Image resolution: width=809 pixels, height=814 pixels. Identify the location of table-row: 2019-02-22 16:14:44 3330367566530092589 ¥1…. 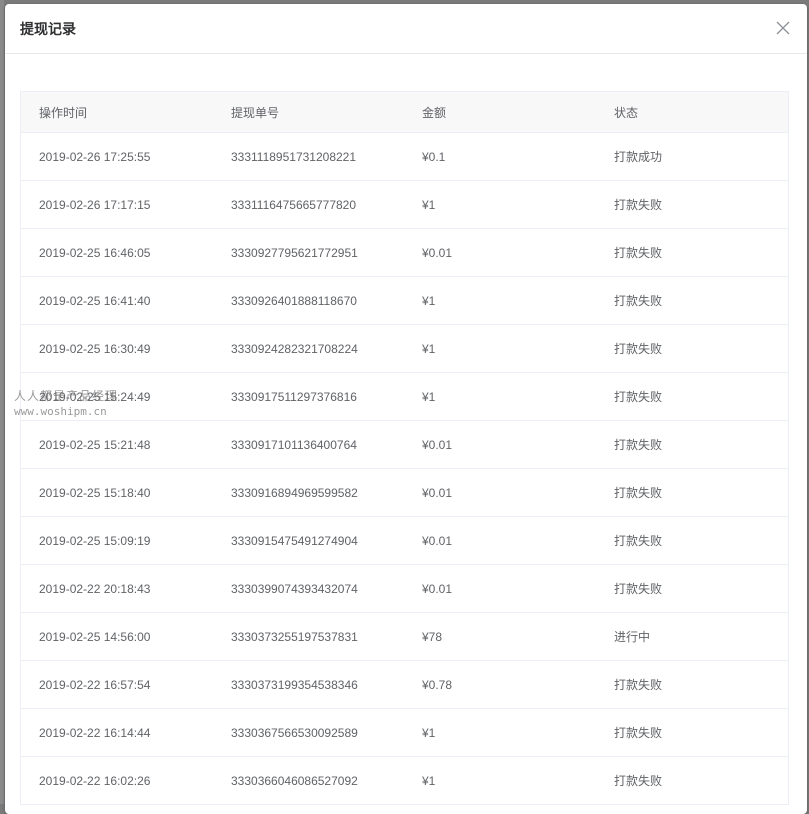
(404, 732).